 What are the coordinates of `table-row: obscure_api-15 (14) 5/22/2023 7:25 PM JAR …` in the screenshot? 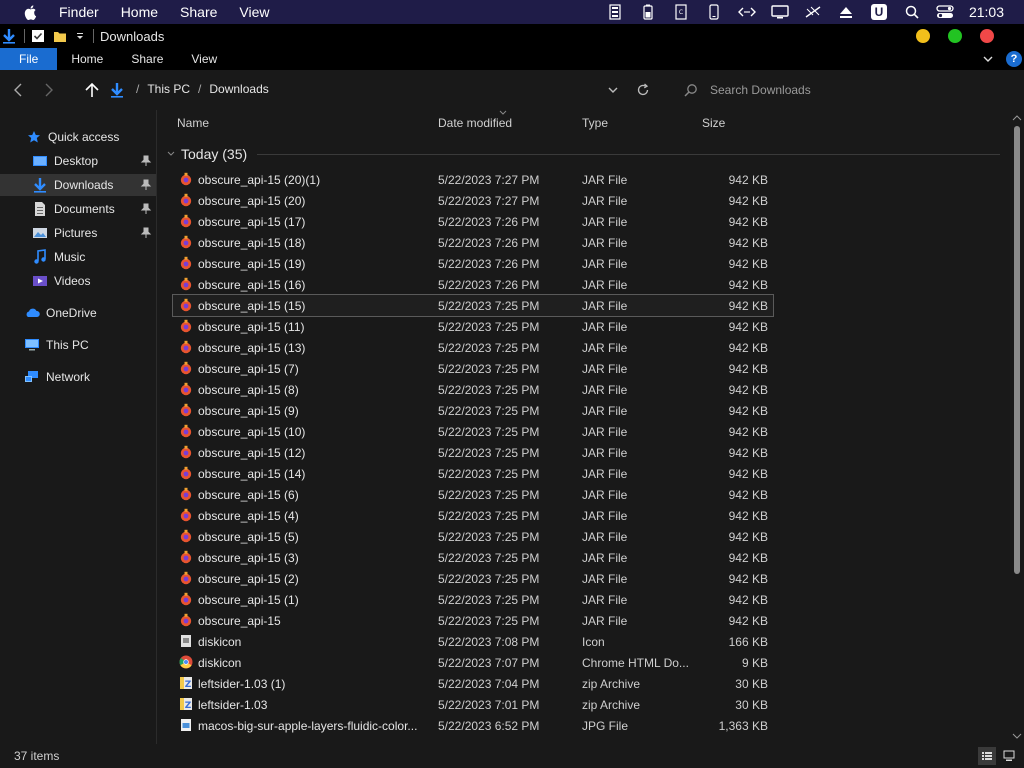 It's located at (473, 473).